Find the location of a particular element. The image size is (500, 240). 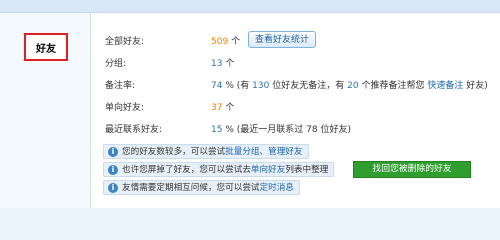

remark-rate-percent: % is located at coordinates (229, 86).